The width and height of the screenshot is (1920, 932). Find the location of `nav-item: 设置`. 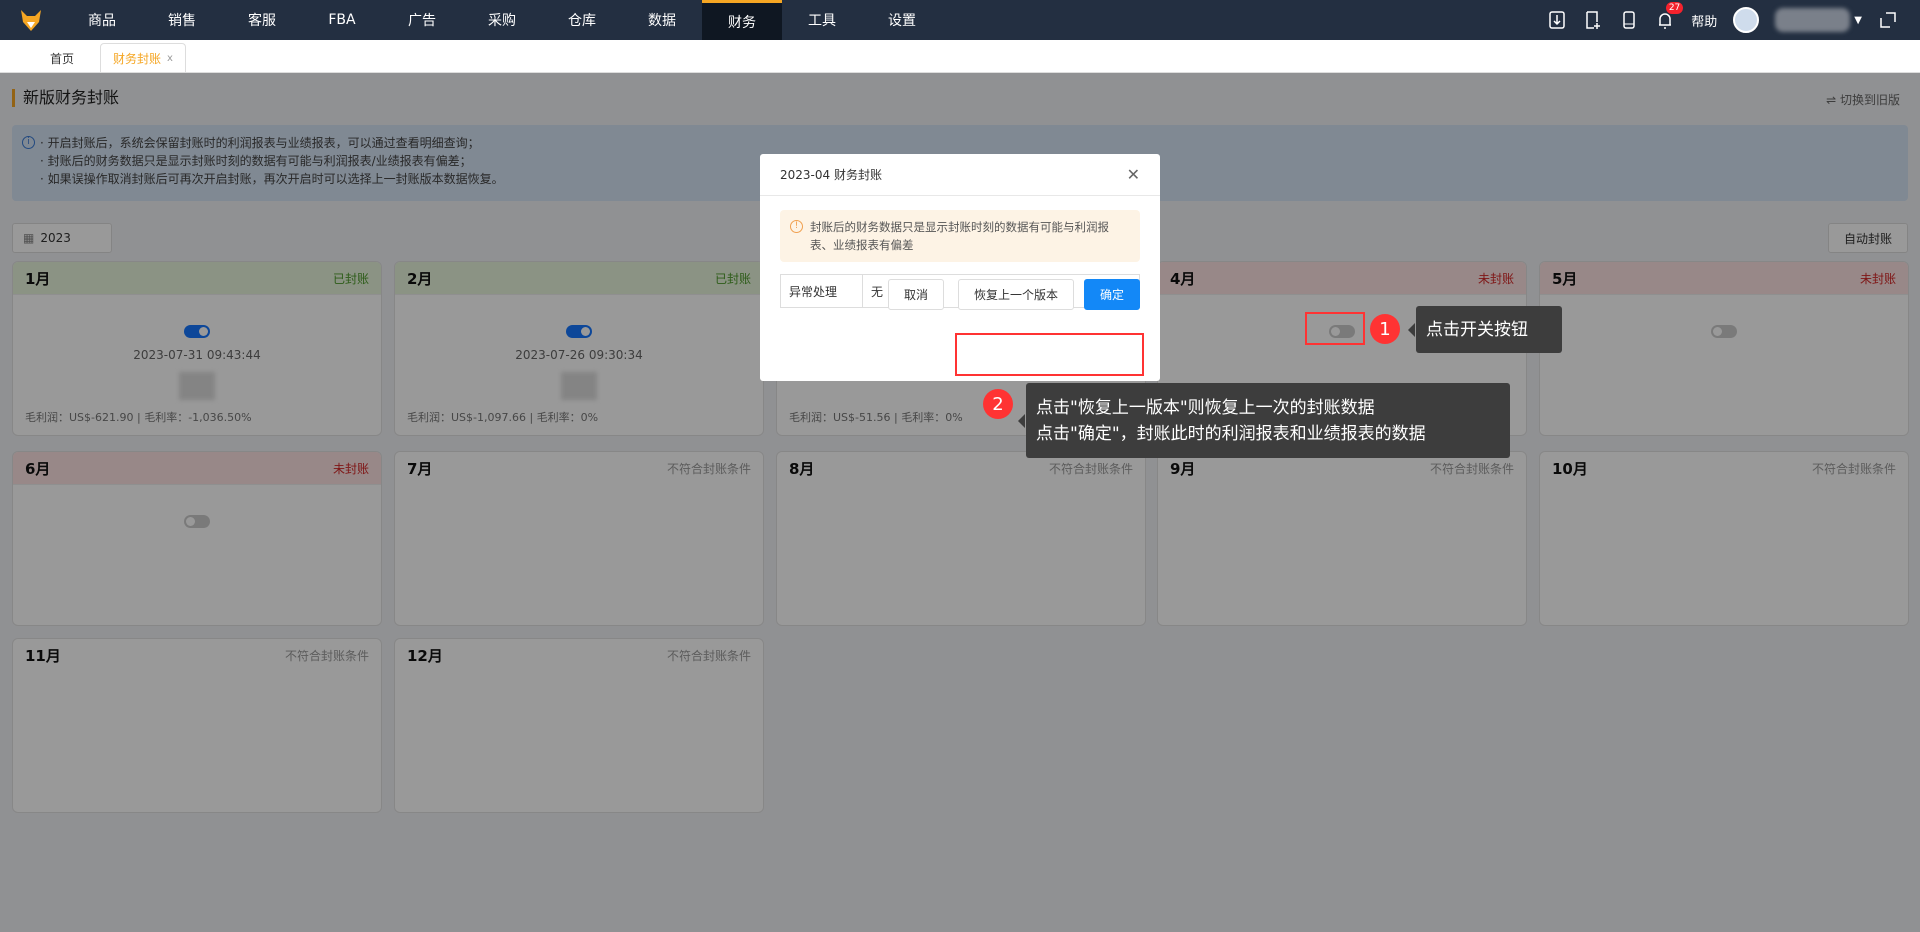

nav-item: 设置 is located at coordinates (902, 20).